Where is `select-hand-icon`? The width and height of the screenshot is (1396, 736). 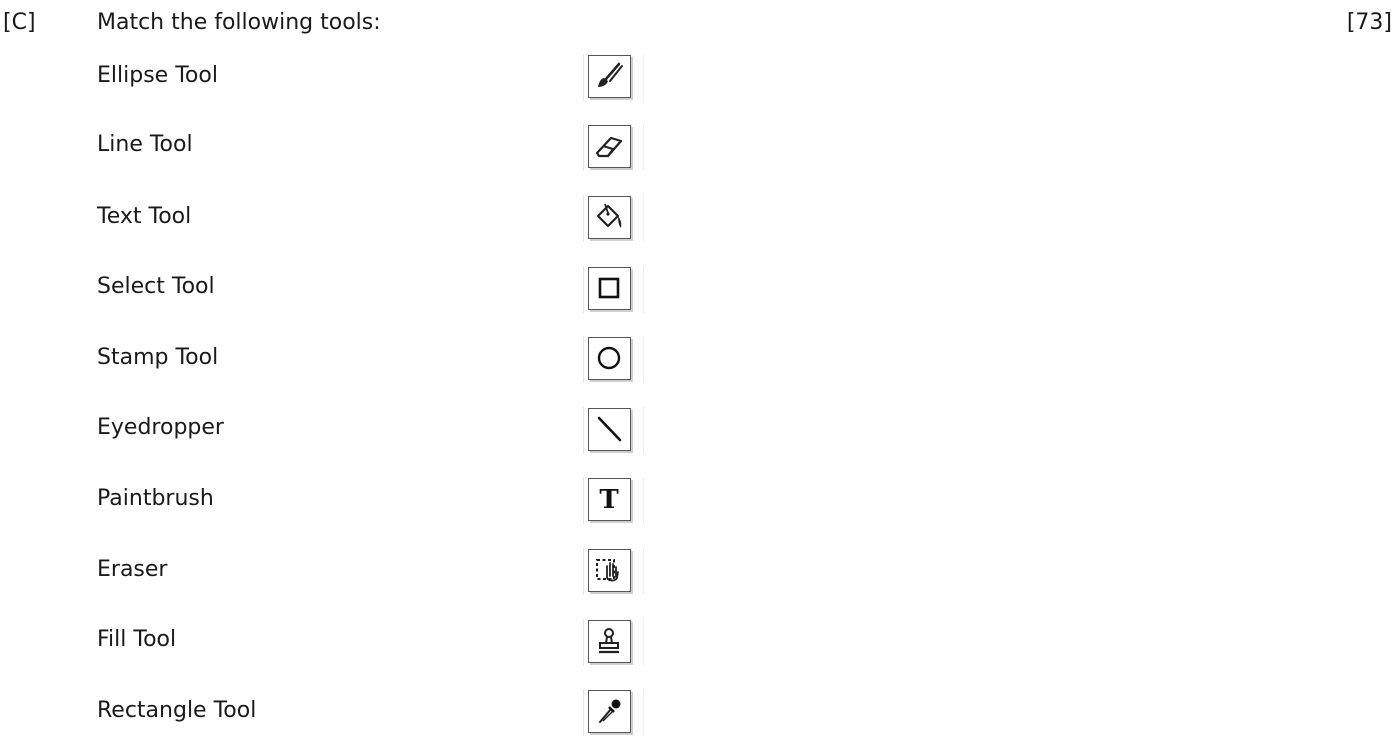
select-hand-icon is located at coordinates (613, 571).